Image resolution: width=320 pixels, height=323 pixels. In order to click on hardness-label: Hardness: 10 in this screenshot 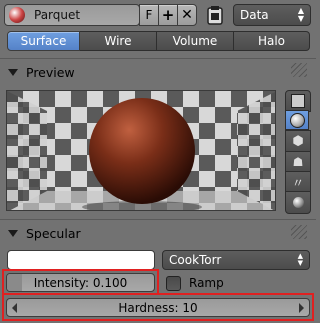, I will do `click(158, 307)`.